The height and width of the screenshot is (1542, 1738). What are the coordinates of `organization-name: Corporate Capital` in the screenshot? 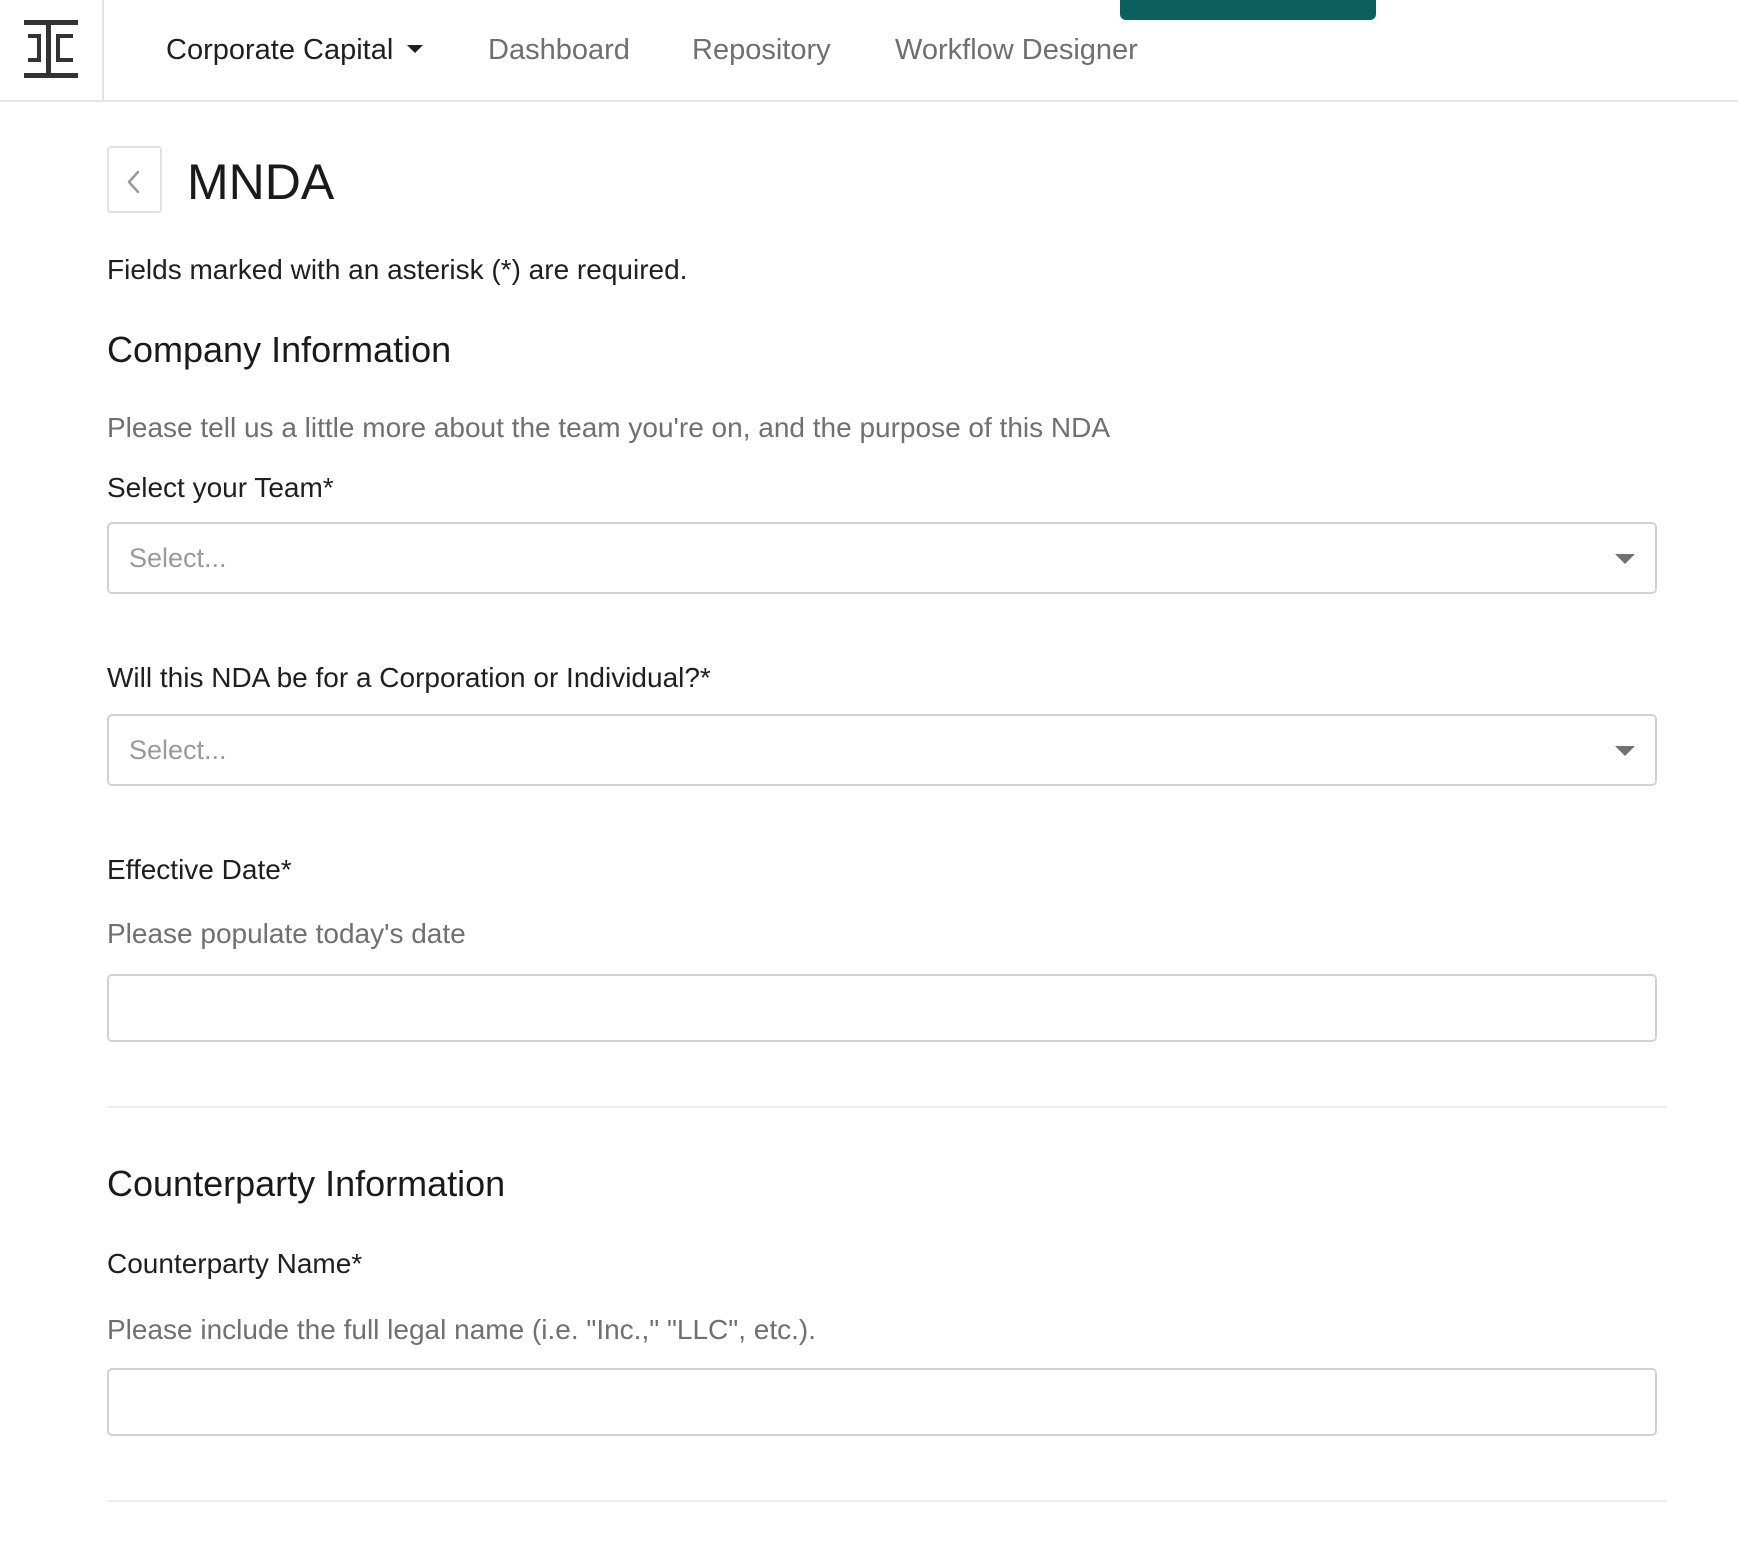 It's located at (280, 50).